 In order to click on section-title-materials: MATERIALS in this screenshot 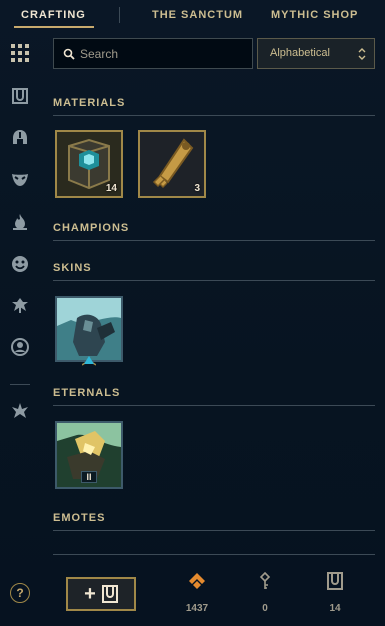, I will do `click(89, 103)`.